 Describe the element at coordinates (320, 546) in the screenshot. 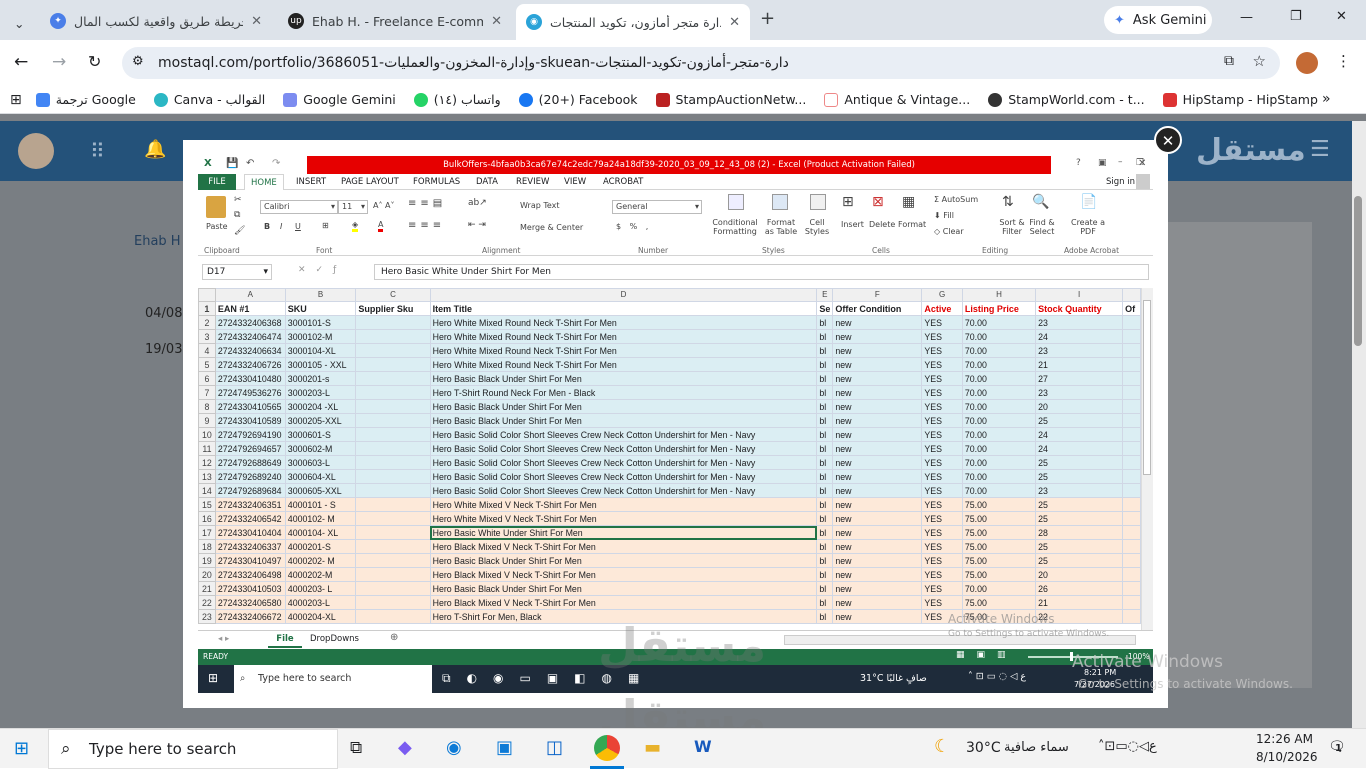

I see `cell: 4000201-S` at that location.